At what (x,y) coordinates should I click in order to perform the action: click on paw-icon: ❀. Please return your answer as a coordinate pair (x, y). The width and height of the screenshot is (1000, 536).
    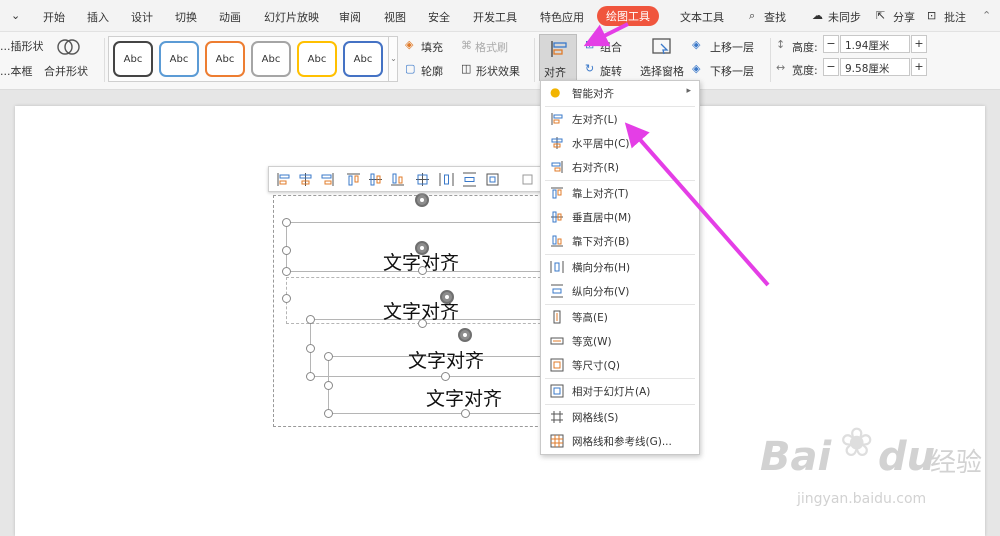
    Looking at the image, I should click on (857, 443).